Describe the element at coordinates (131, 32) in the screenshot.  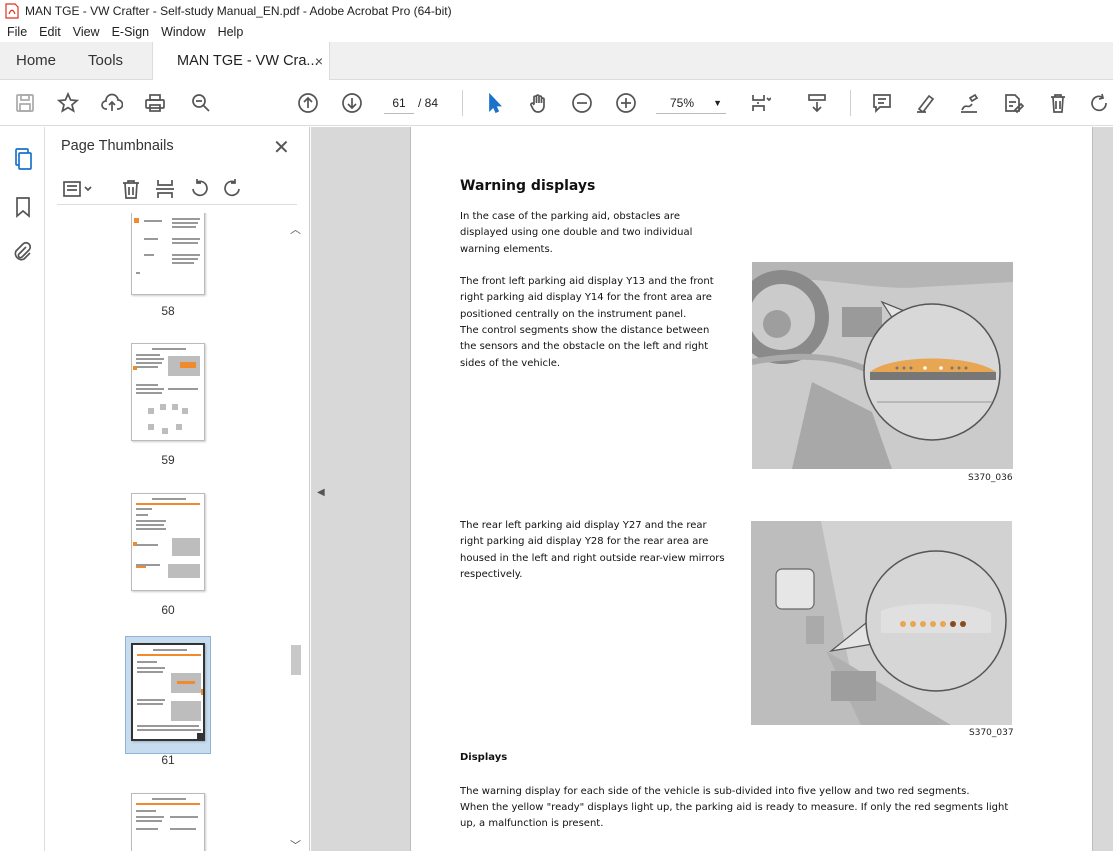
I see `menu-esign: E-Sign` at that location.